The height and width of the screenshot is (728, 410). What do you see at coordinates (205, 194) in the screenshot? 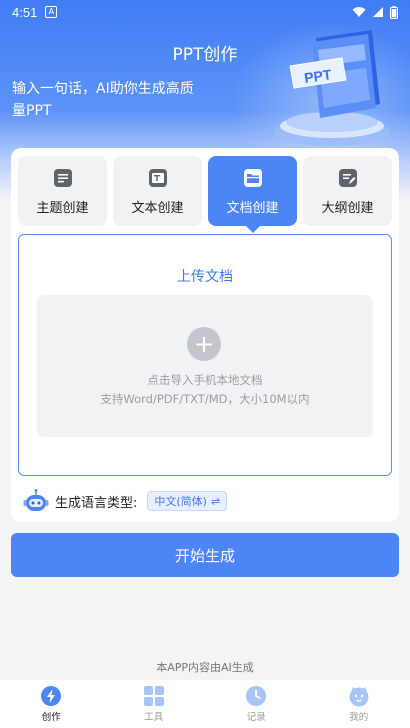
I see `creation-tabs: 主题创建 文本创建 文档创建 大纲创建` at bounding box center [205, 194].